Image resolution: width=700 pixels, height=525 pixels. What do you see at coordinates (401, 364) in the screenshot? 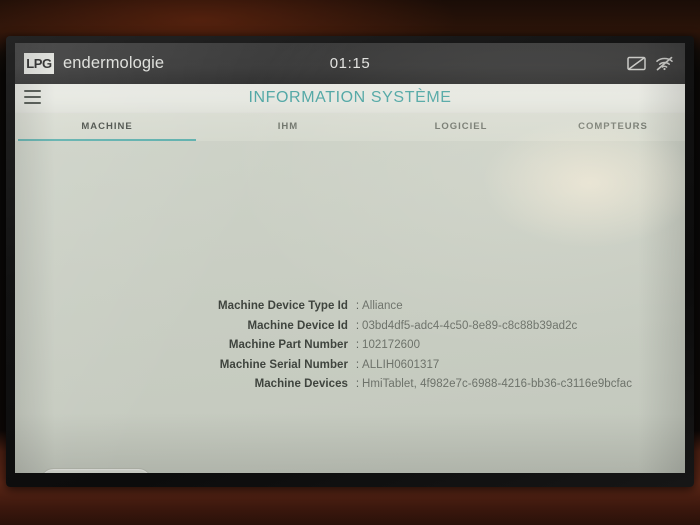
I see `info-value: ALLIH0601317` at bounding box center [401, 364].